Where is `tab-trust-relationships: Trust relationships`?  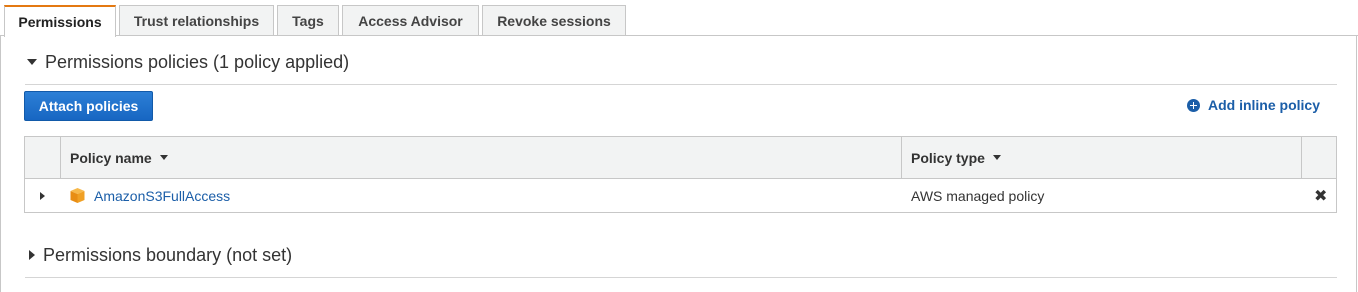 tab-trust-relationships: Trust relationships is located at coordinates (196, 20).